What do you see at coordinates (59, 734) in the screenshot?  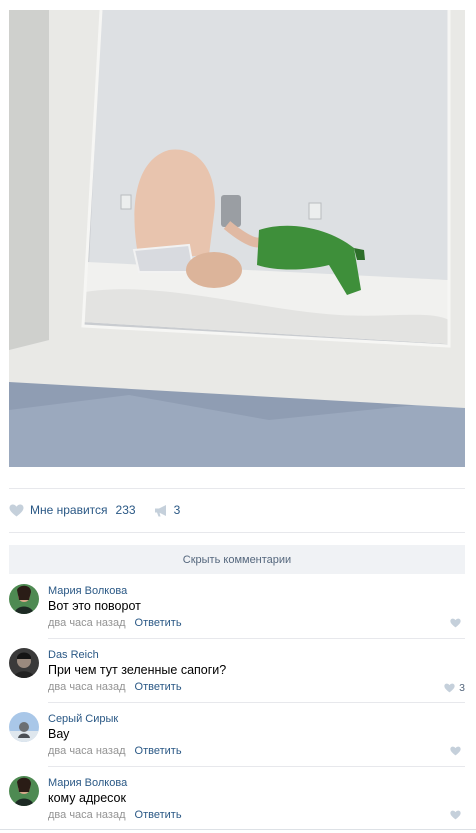 I see `comment-text: Вау` at bounding box center [59, 734].